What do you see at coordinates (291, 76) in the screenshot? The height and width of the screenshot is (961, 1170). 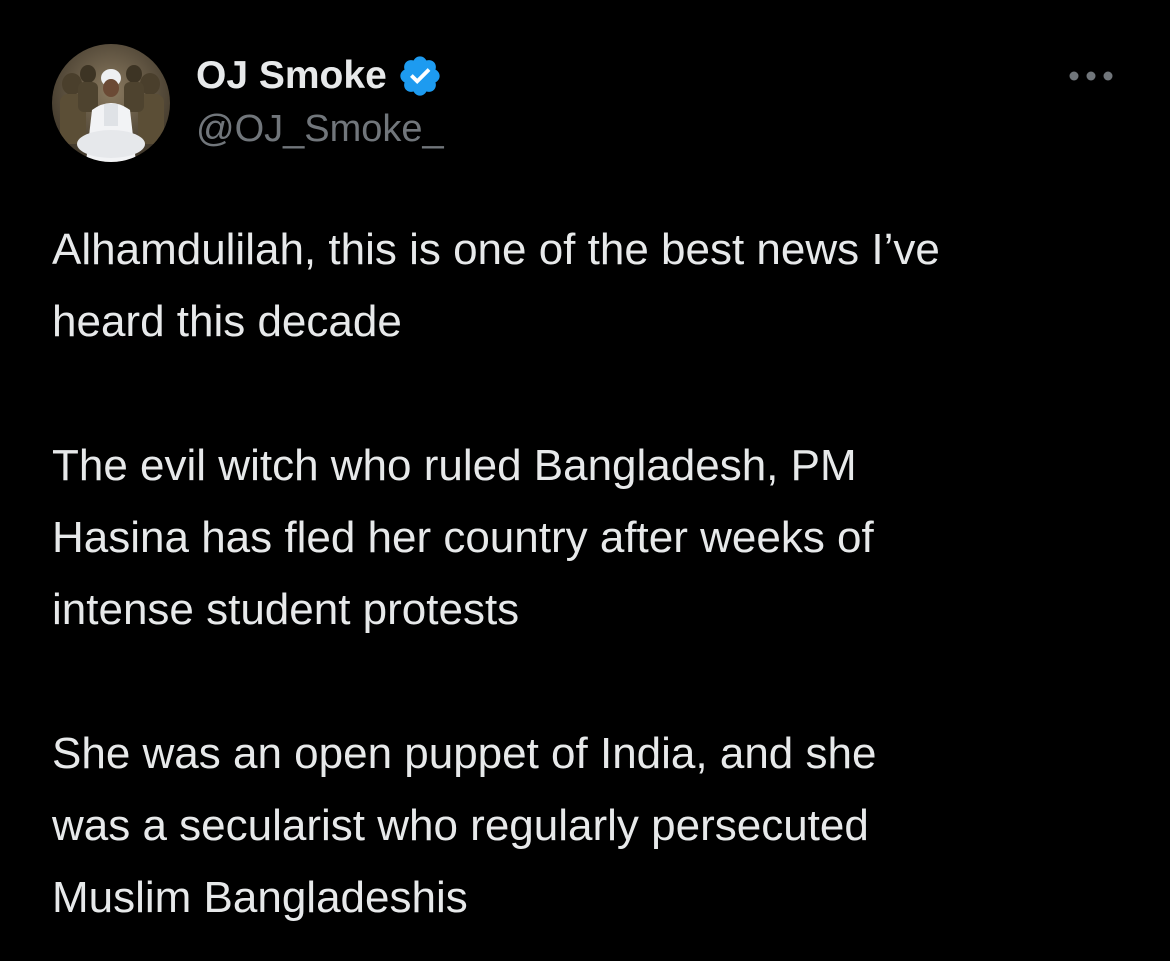 I see `author-display-name: OJ Smoke` at bounding box center [291, 76].